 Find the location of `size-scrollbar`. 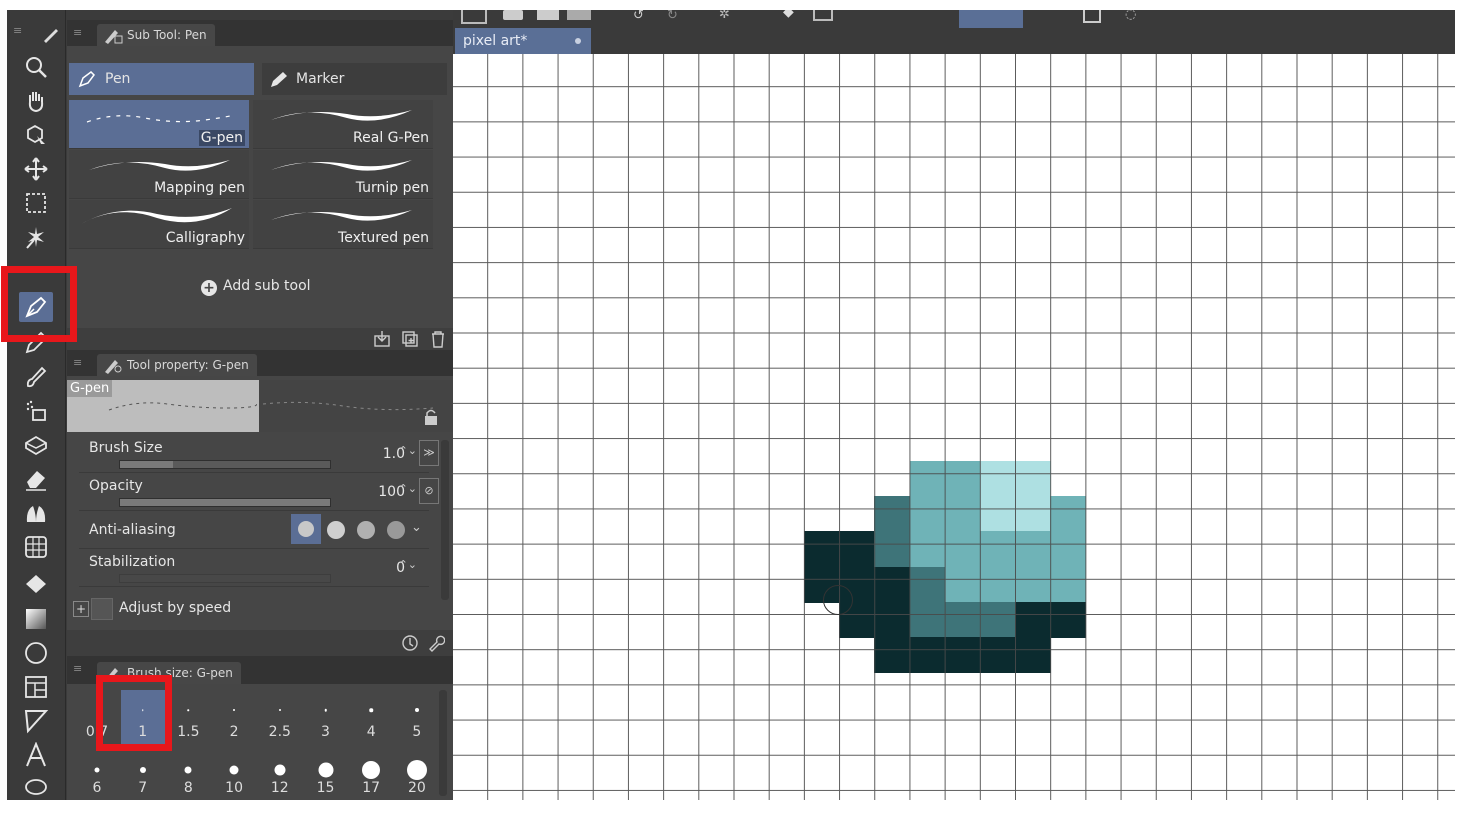

size-scrollbar is located at coordinates (443, 743).